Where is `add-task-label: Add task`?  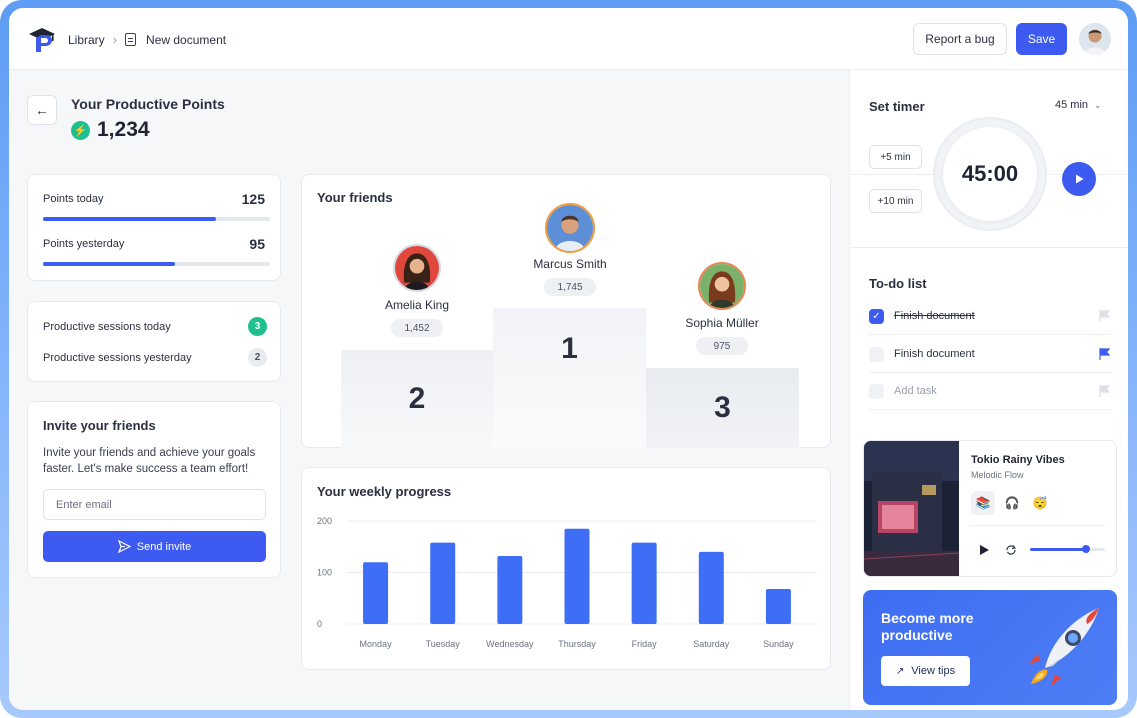 add-task-label: Add task is located at coordinates (915, 391).